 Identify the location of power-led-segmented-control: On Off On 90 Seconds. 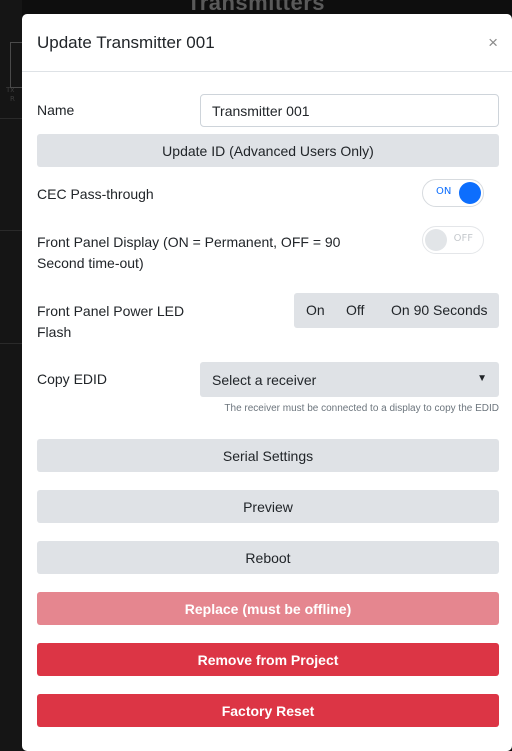
(396, 310).